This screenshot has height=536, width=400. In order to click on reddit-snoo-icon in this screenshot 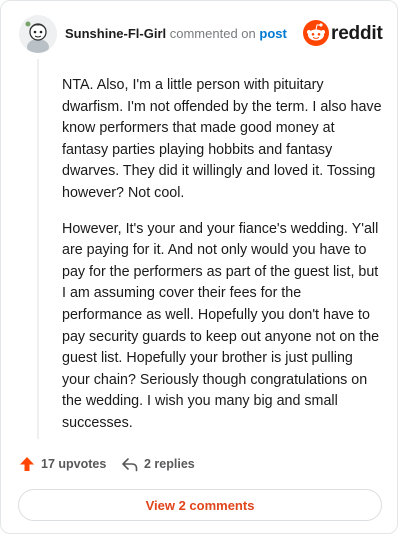, I will do `click(316, 33)`.